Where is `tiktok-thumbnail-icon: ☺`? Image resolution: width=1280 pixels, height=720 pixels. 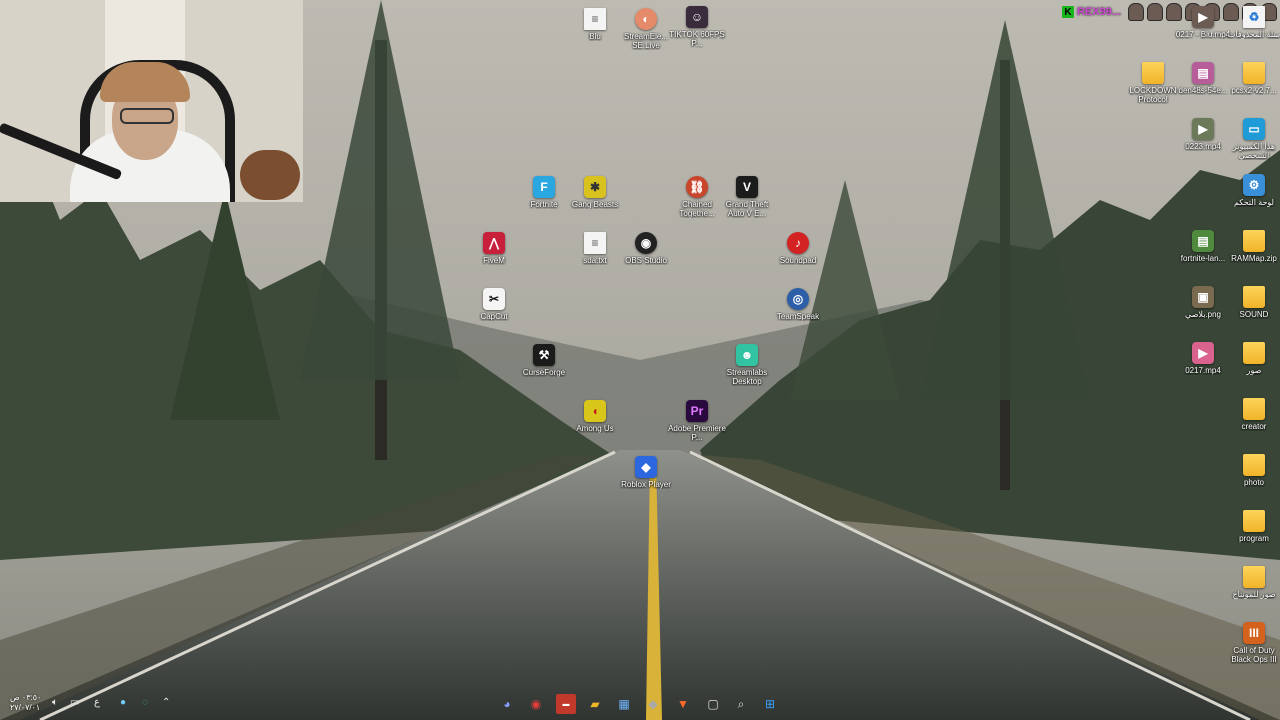
tiktok-thumbnail-icon: ☺ is located at coordinates (697, 17).